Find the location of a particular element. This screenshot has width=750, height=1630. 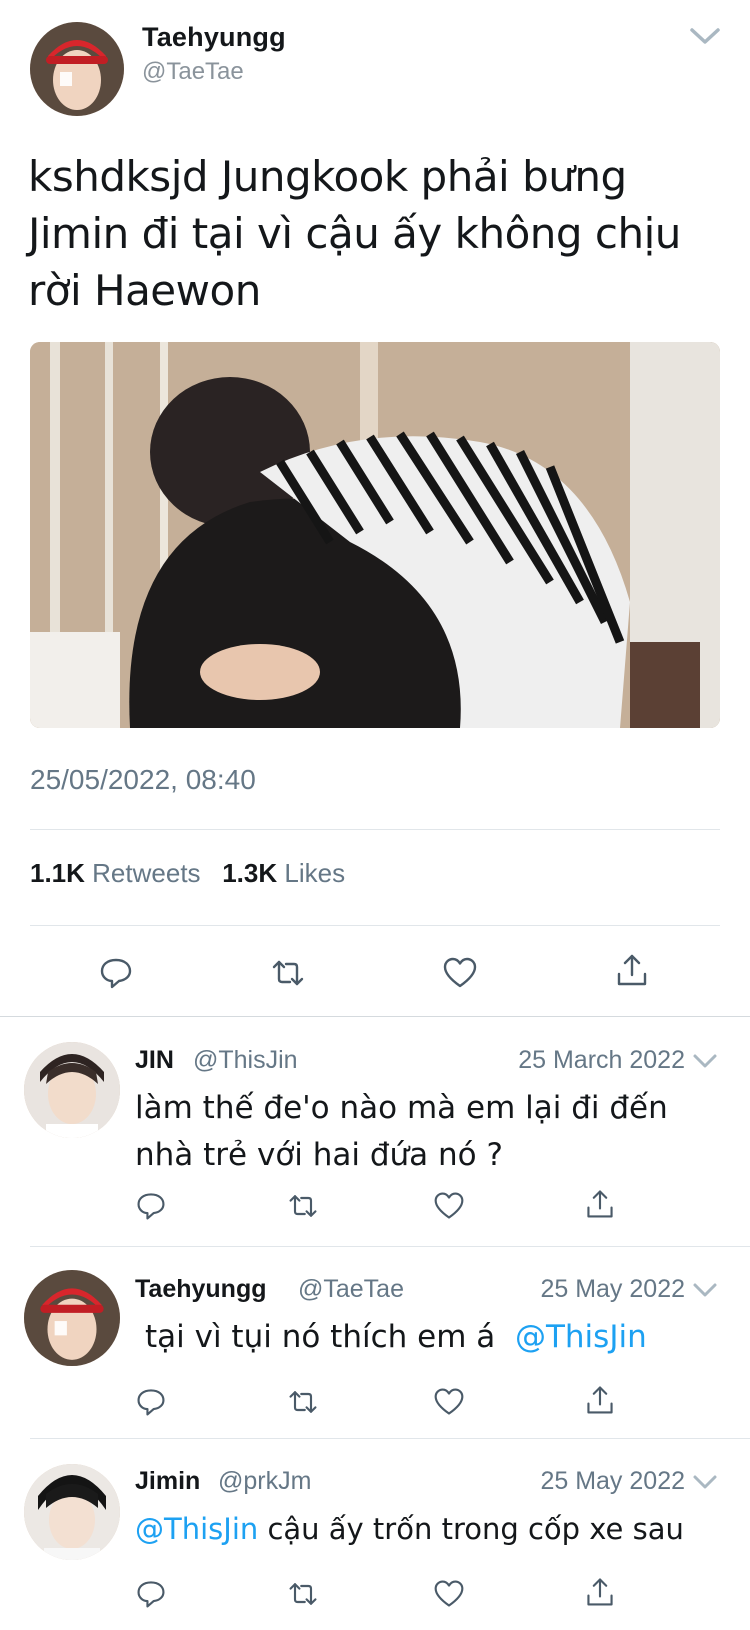

likes-label: Likes is located at coordinates (314, 873).